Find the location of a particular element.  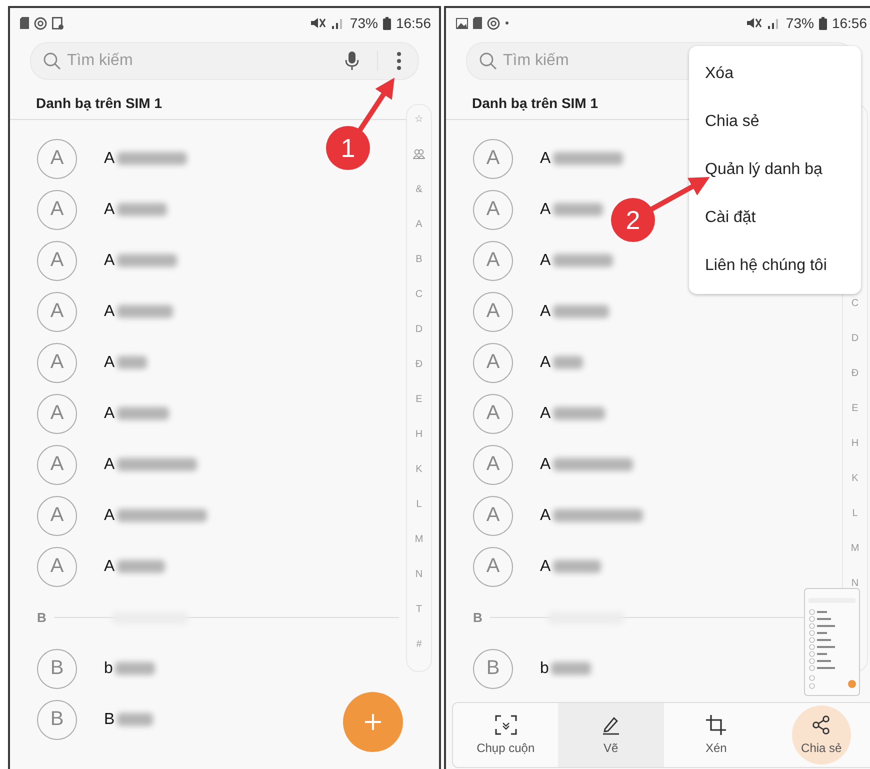

toolbar-button: Vẽ is located at coordinates (611, 735).